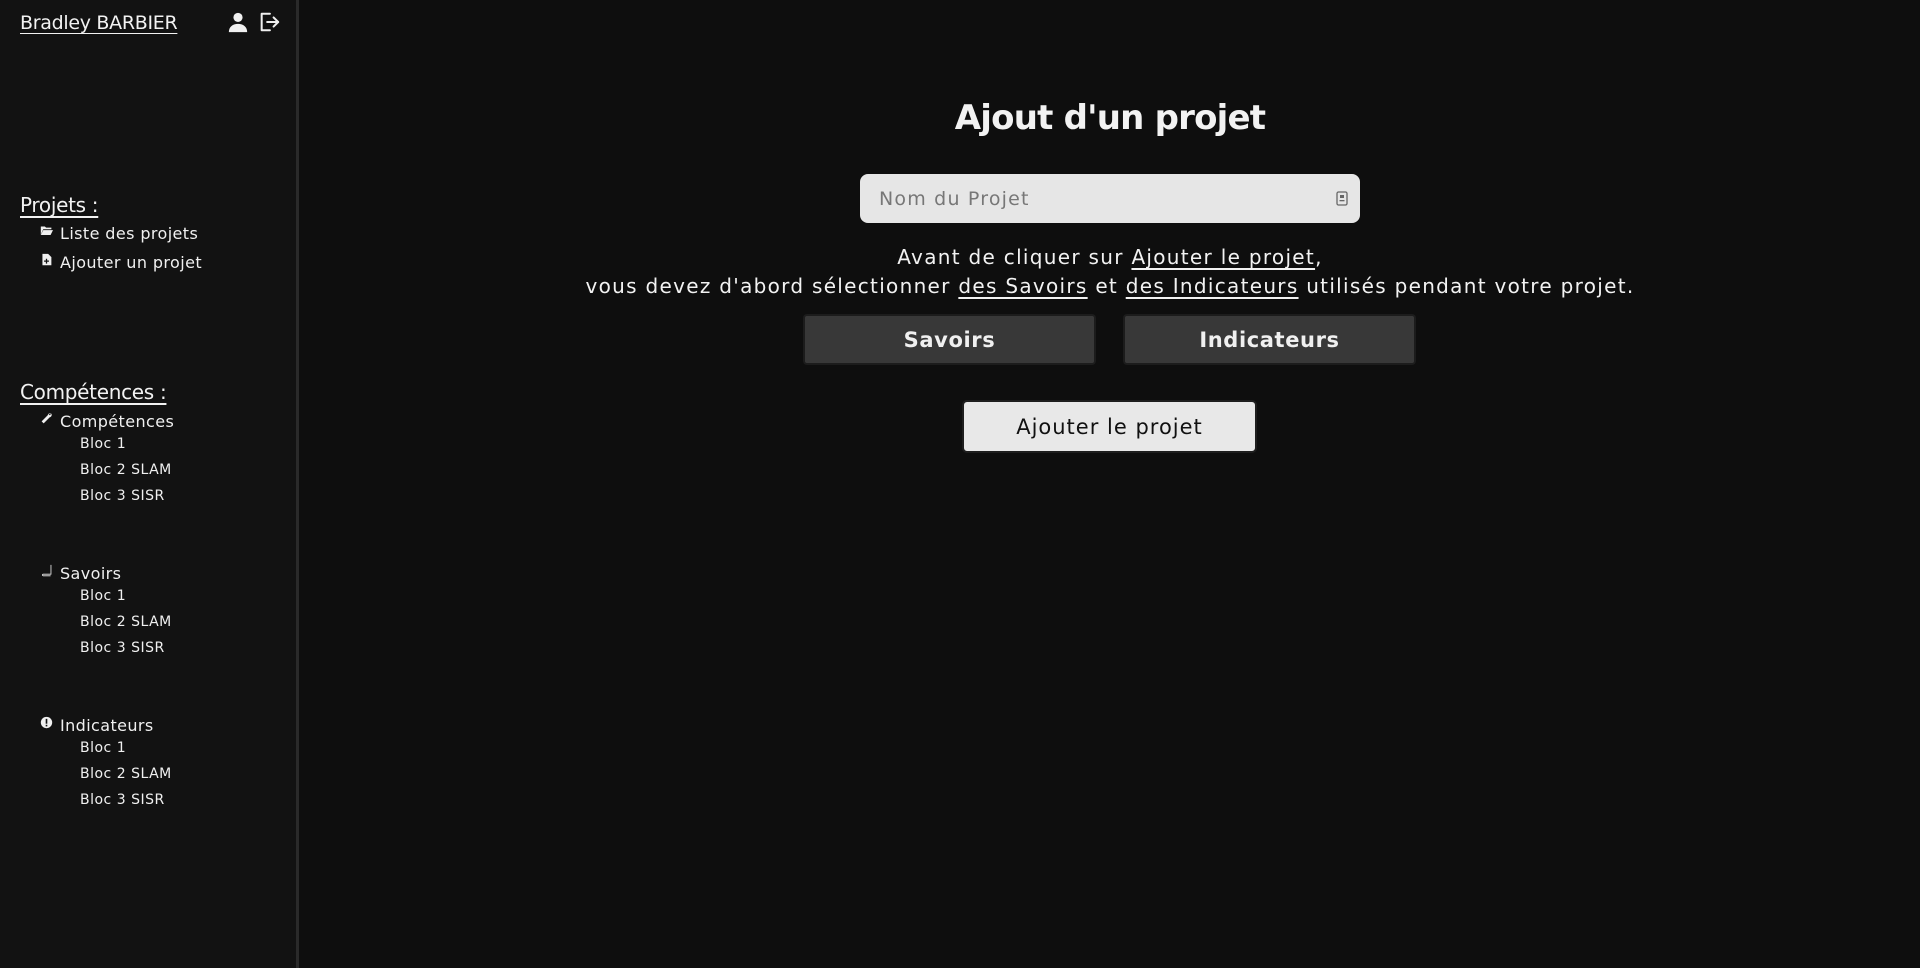  Describe the element at coordinates (103, 596) in the screenshot. I see `sub-item-savoirs-bloc-1: Bloc 1` at that location.